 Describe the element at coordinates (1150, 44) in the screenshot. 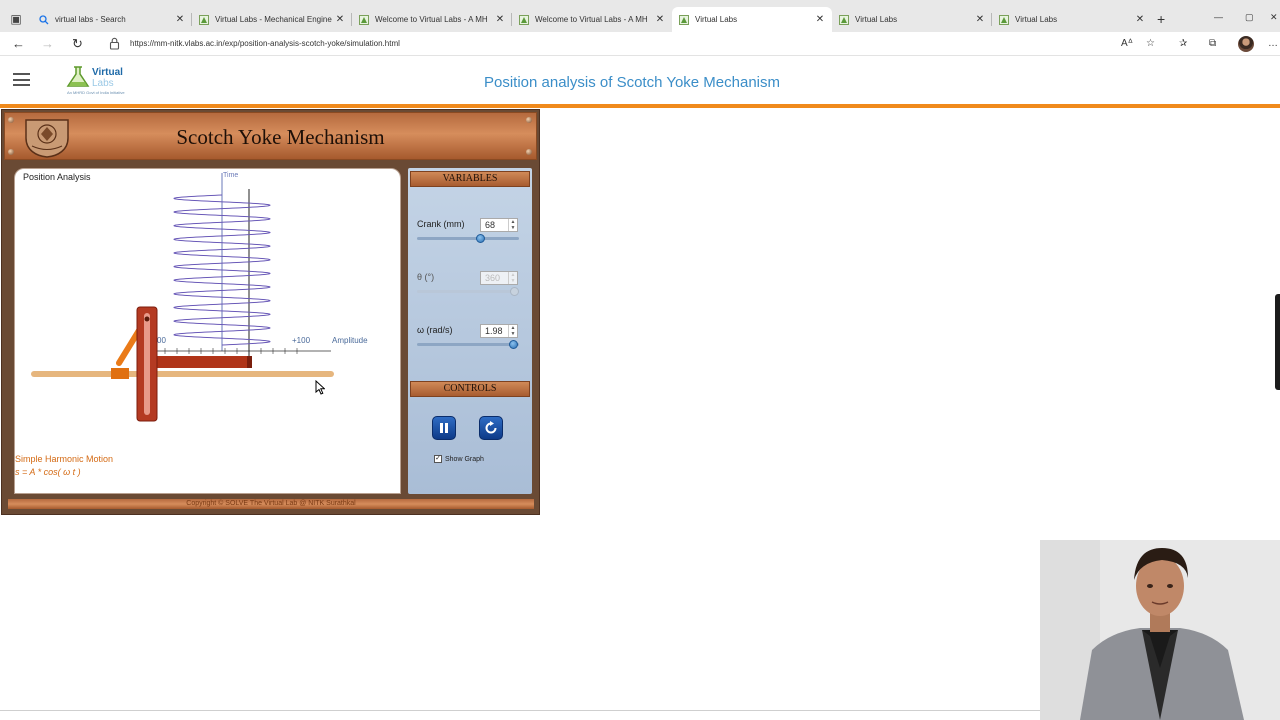

I see `favorite-add-icon: ☆` at that location.